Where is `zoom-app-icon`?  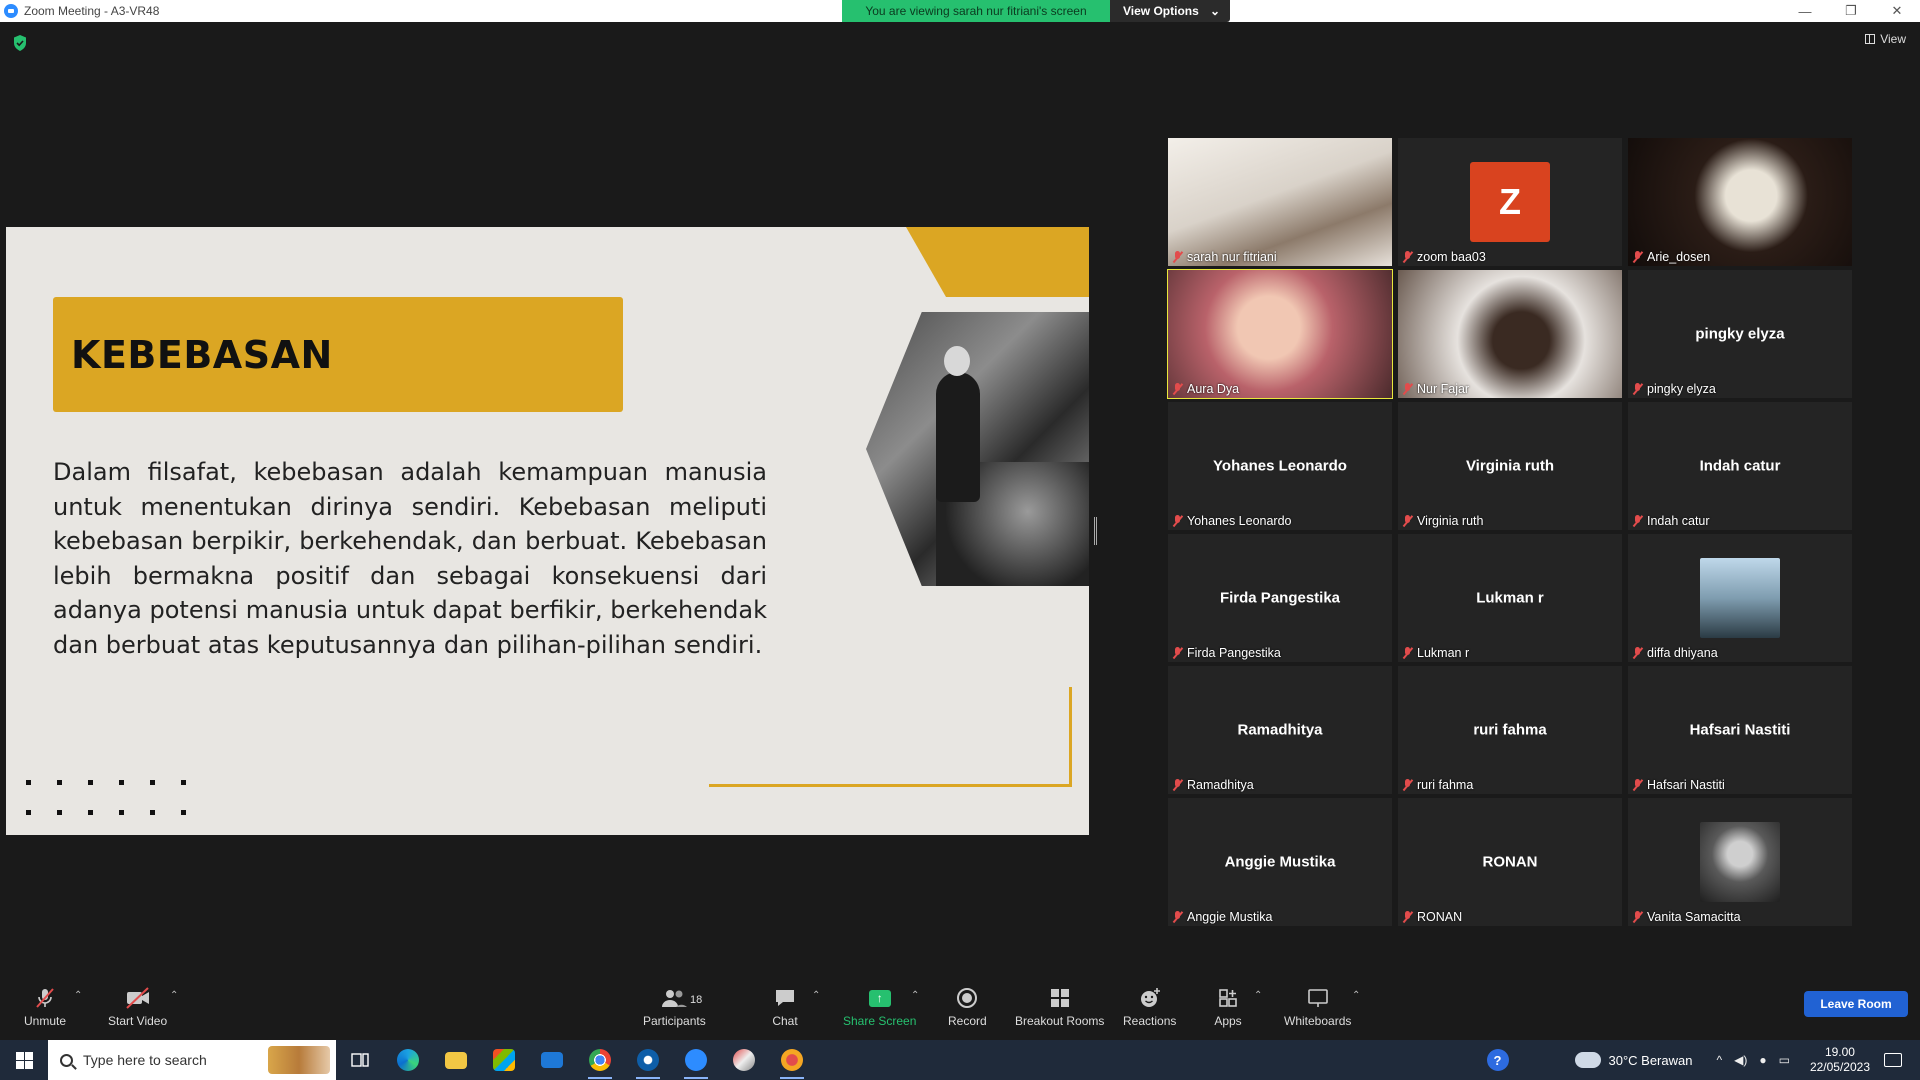 zoom-app-icon is located at coordinates (11, 11).